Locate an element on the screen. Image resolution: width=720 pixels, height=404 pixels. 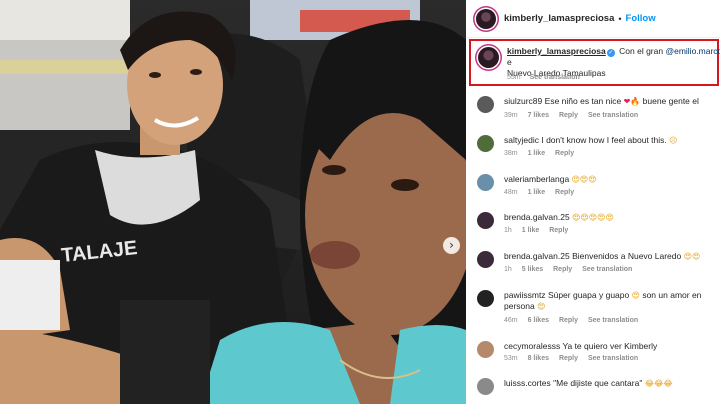
verified-icon: ✓ is located at coordinates (610, 53).